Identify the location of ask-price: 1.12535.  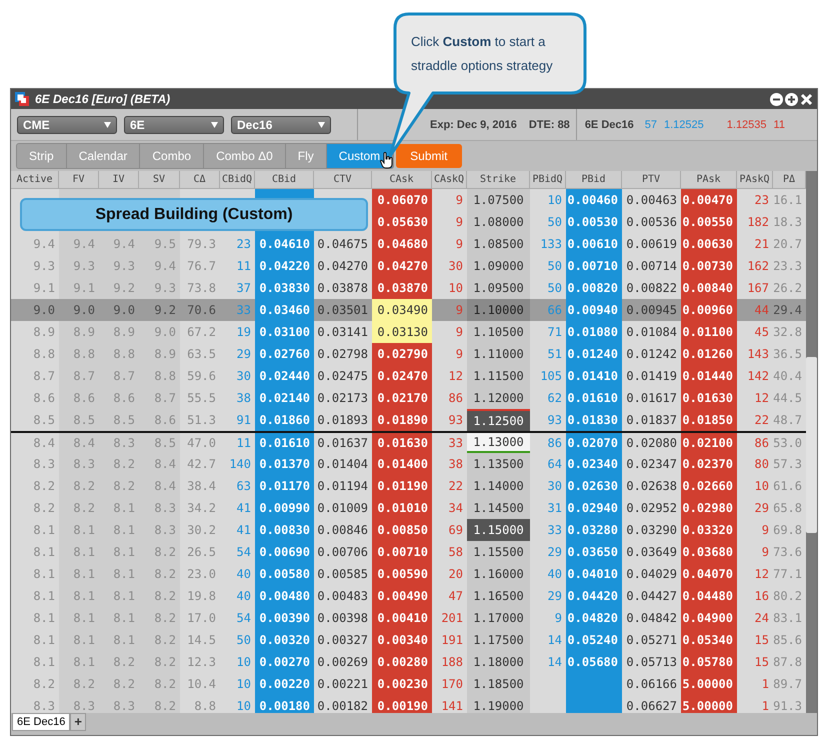
(746, 124).